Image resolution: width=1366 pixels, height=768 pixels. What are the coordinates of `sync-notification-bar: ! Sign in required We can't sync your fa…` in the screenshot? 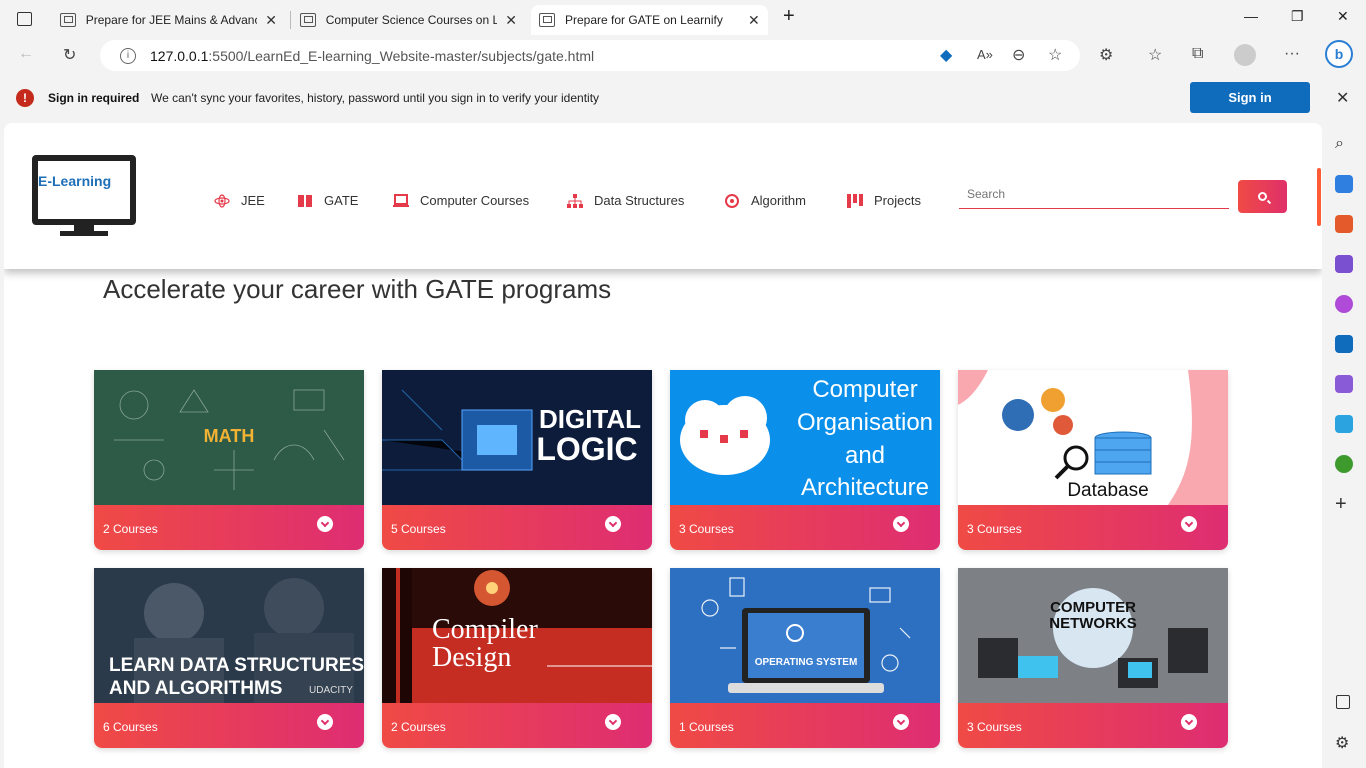 It's located at (683, 98).